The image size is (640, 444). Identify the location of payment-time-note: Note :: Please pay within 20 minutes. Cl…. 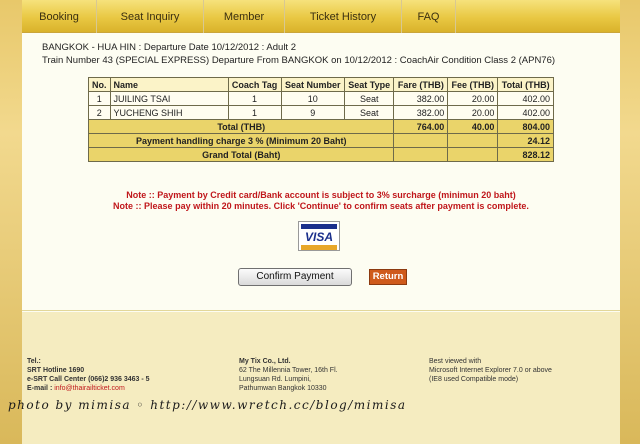
(321, 206).